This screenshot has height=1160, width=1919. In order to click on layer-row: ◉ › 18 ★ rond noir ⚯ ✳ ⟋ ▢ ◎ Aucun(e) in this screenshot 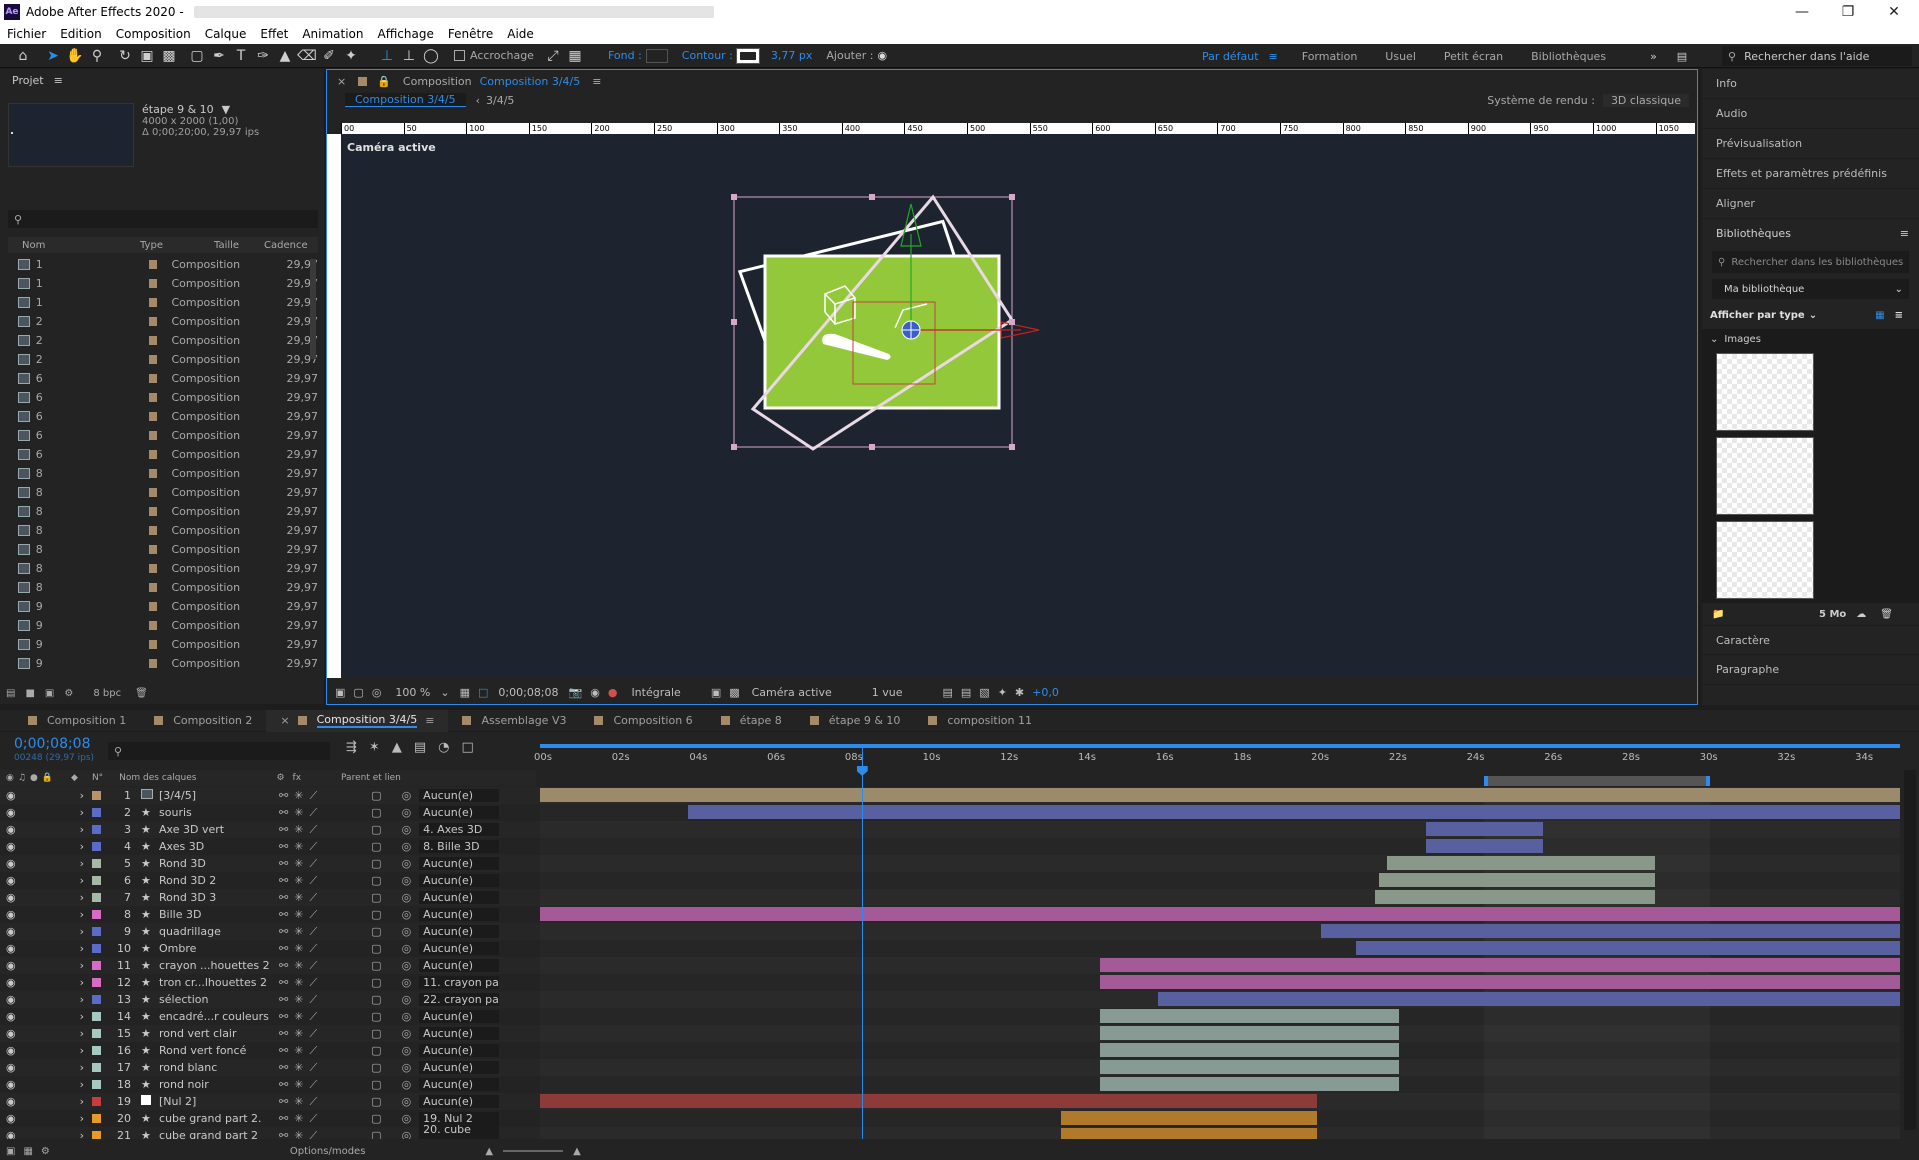, I will do `click(270, 1084)`.